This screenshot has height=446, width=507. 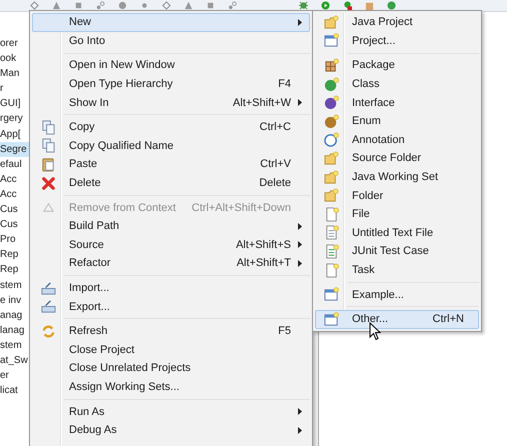 I want to click on menu-item: Copy Qualified Name, so click(x=171, y=146).